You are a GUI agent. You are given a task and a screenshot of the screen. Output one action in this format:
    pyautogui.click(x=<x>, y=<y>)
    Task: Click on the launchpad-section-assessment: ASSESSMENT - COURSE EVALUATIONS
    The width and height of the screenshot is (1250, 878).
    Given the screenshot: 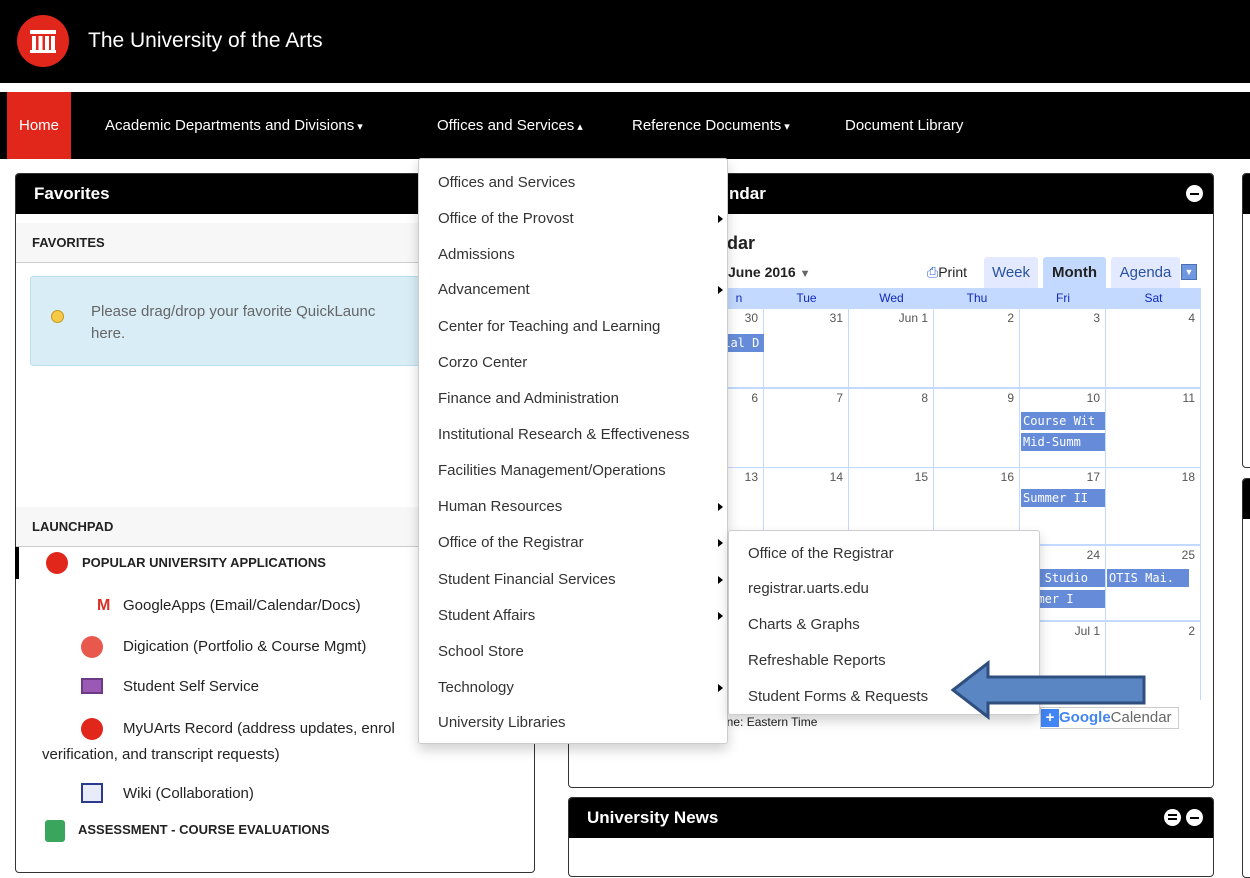 What is the action you would take?
    pyautogui.click(x=275, y=830)
    